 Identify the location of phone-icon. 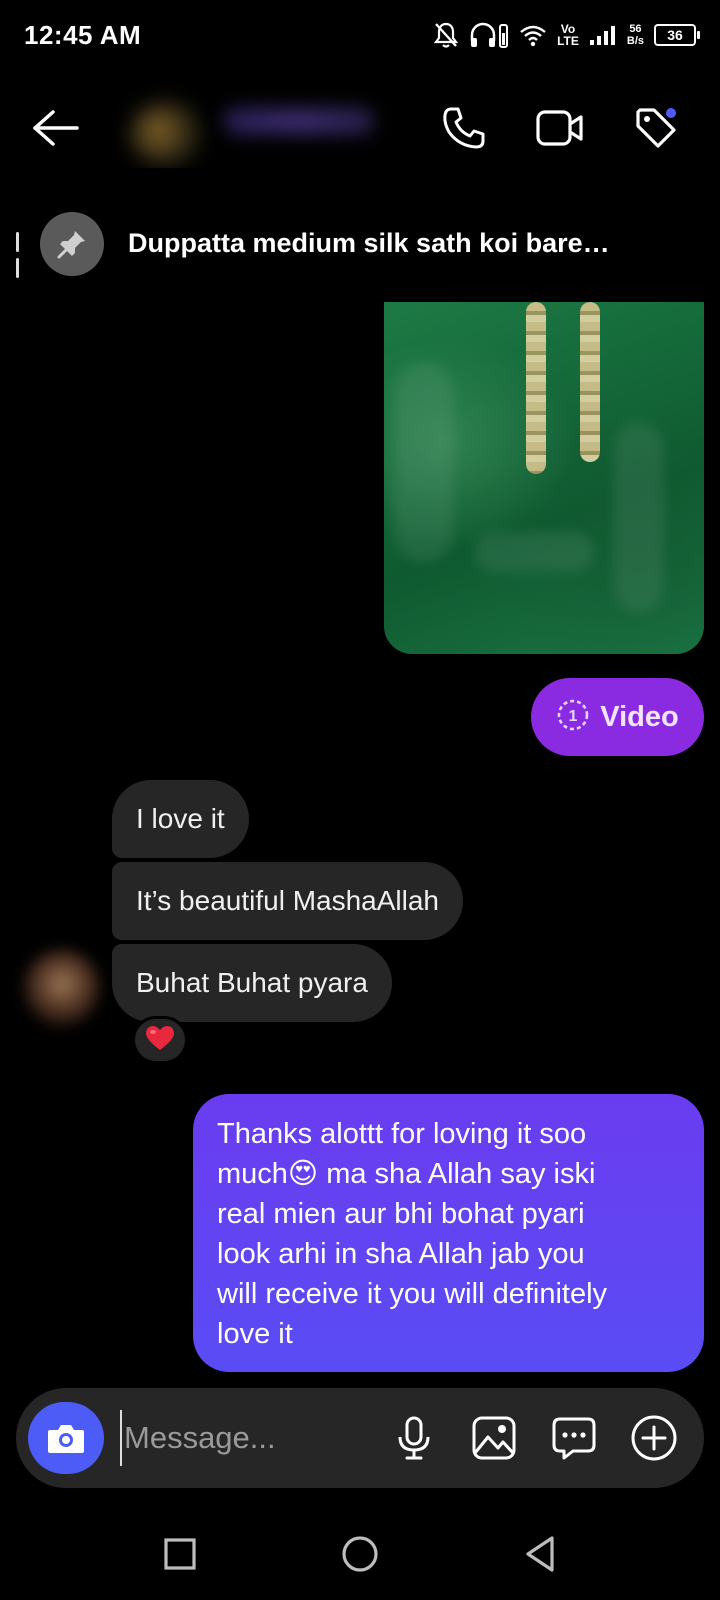
(464, 128).